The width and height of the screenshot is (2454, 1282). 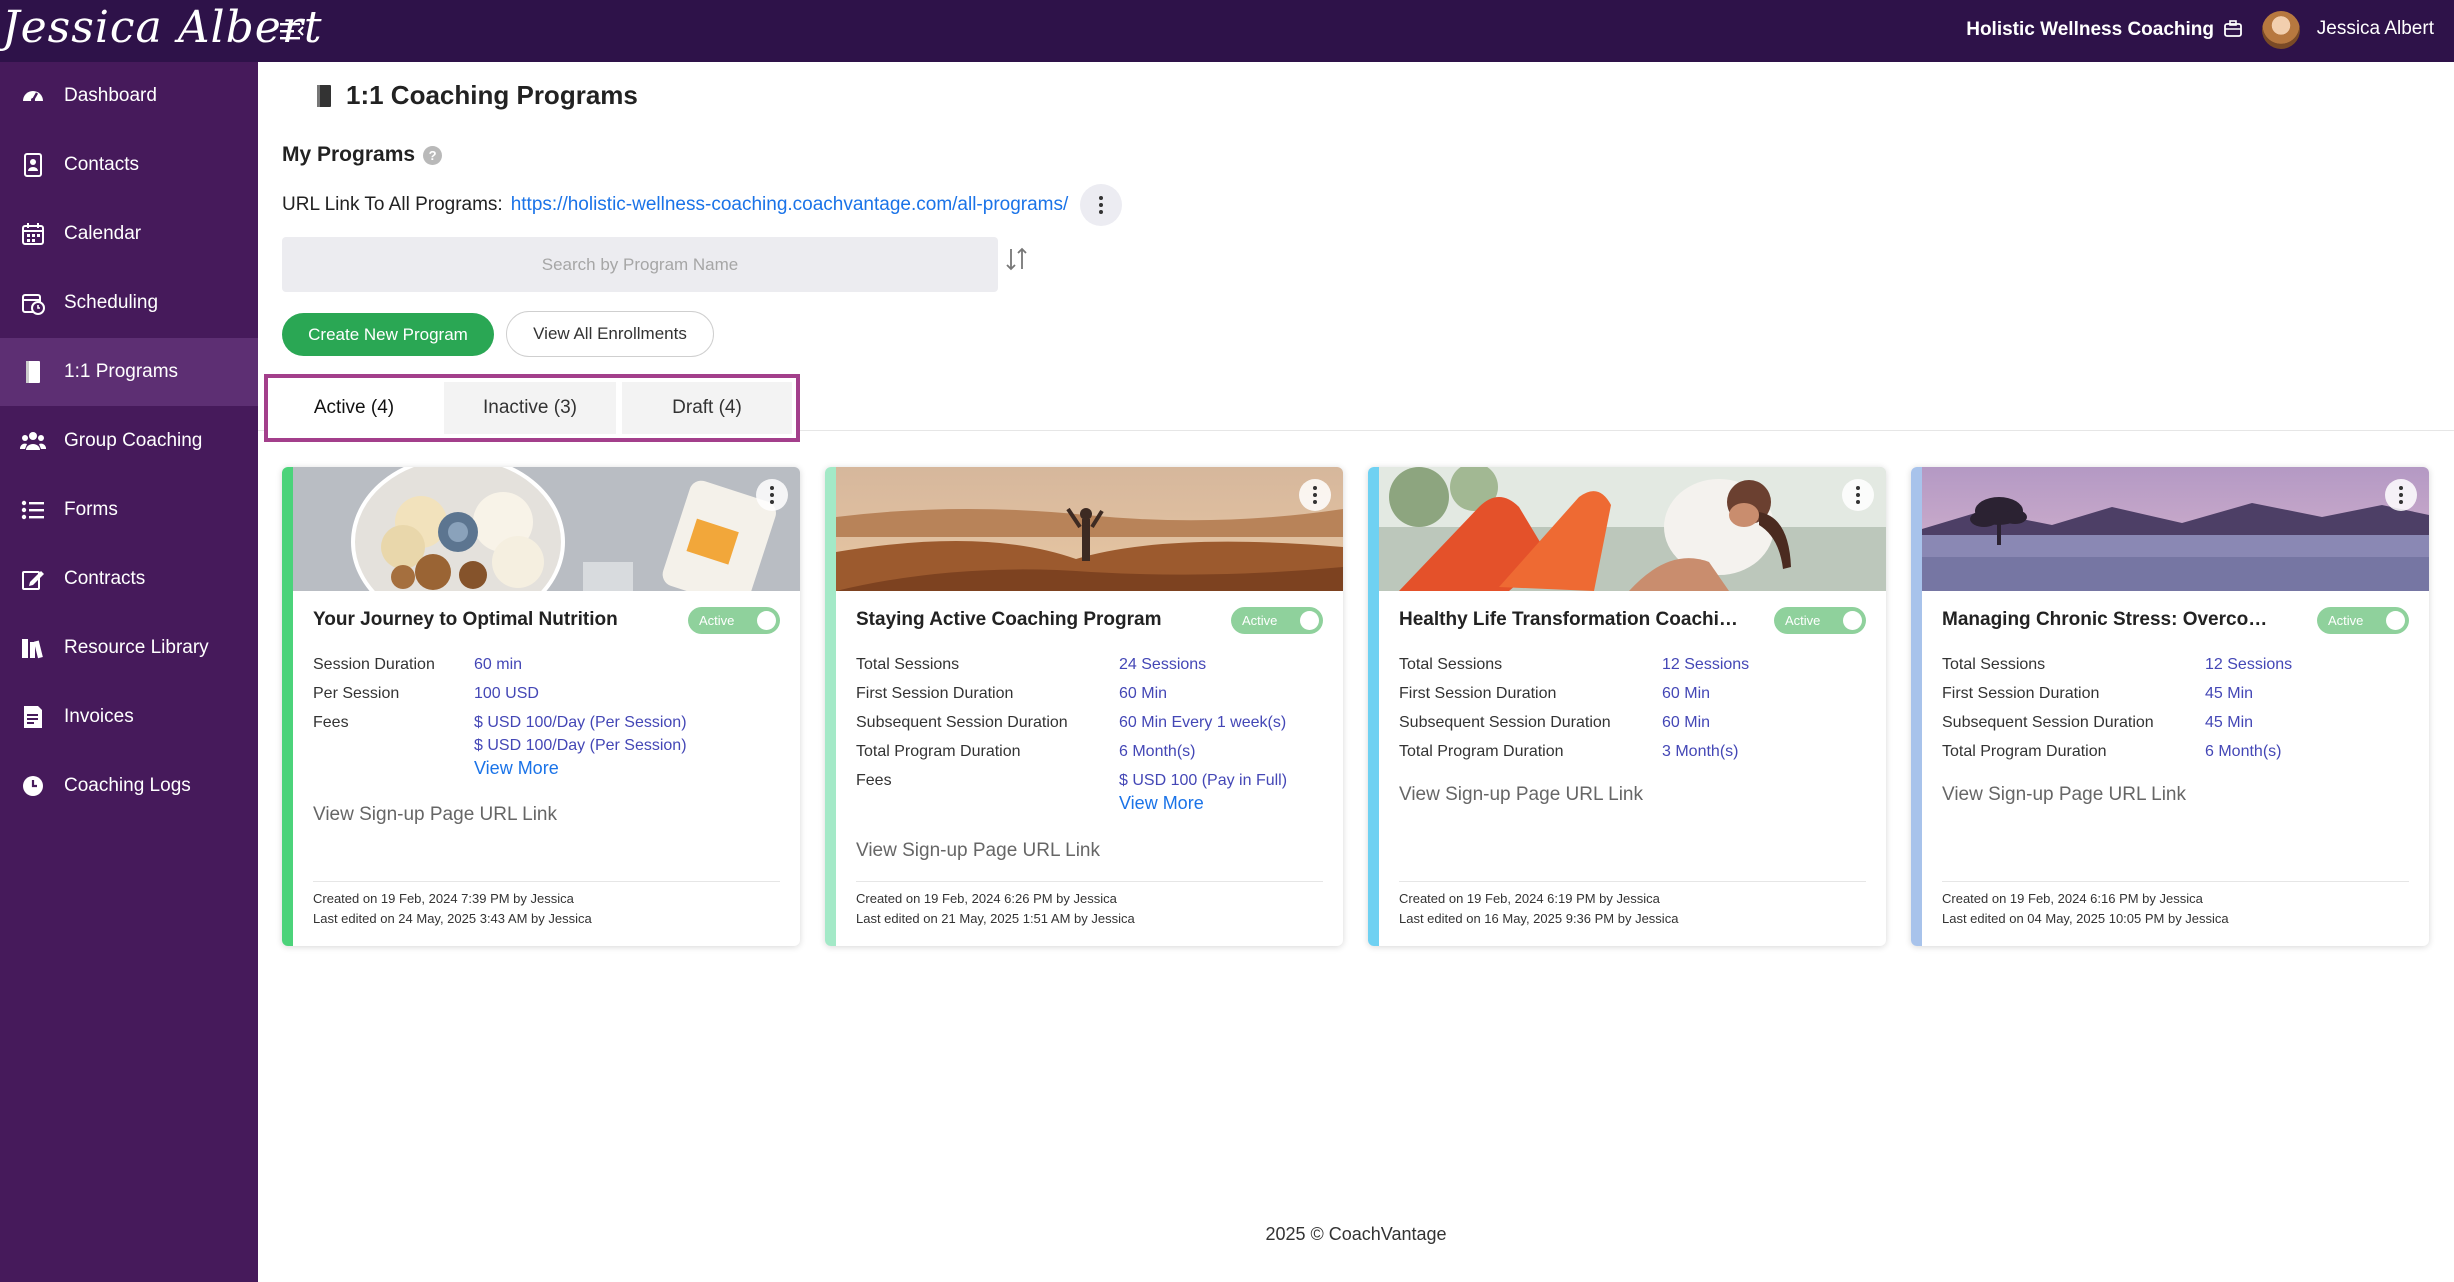 I want to click on detail-value: $ USD 100/Day (Per Session), so click(x=580, y=745).